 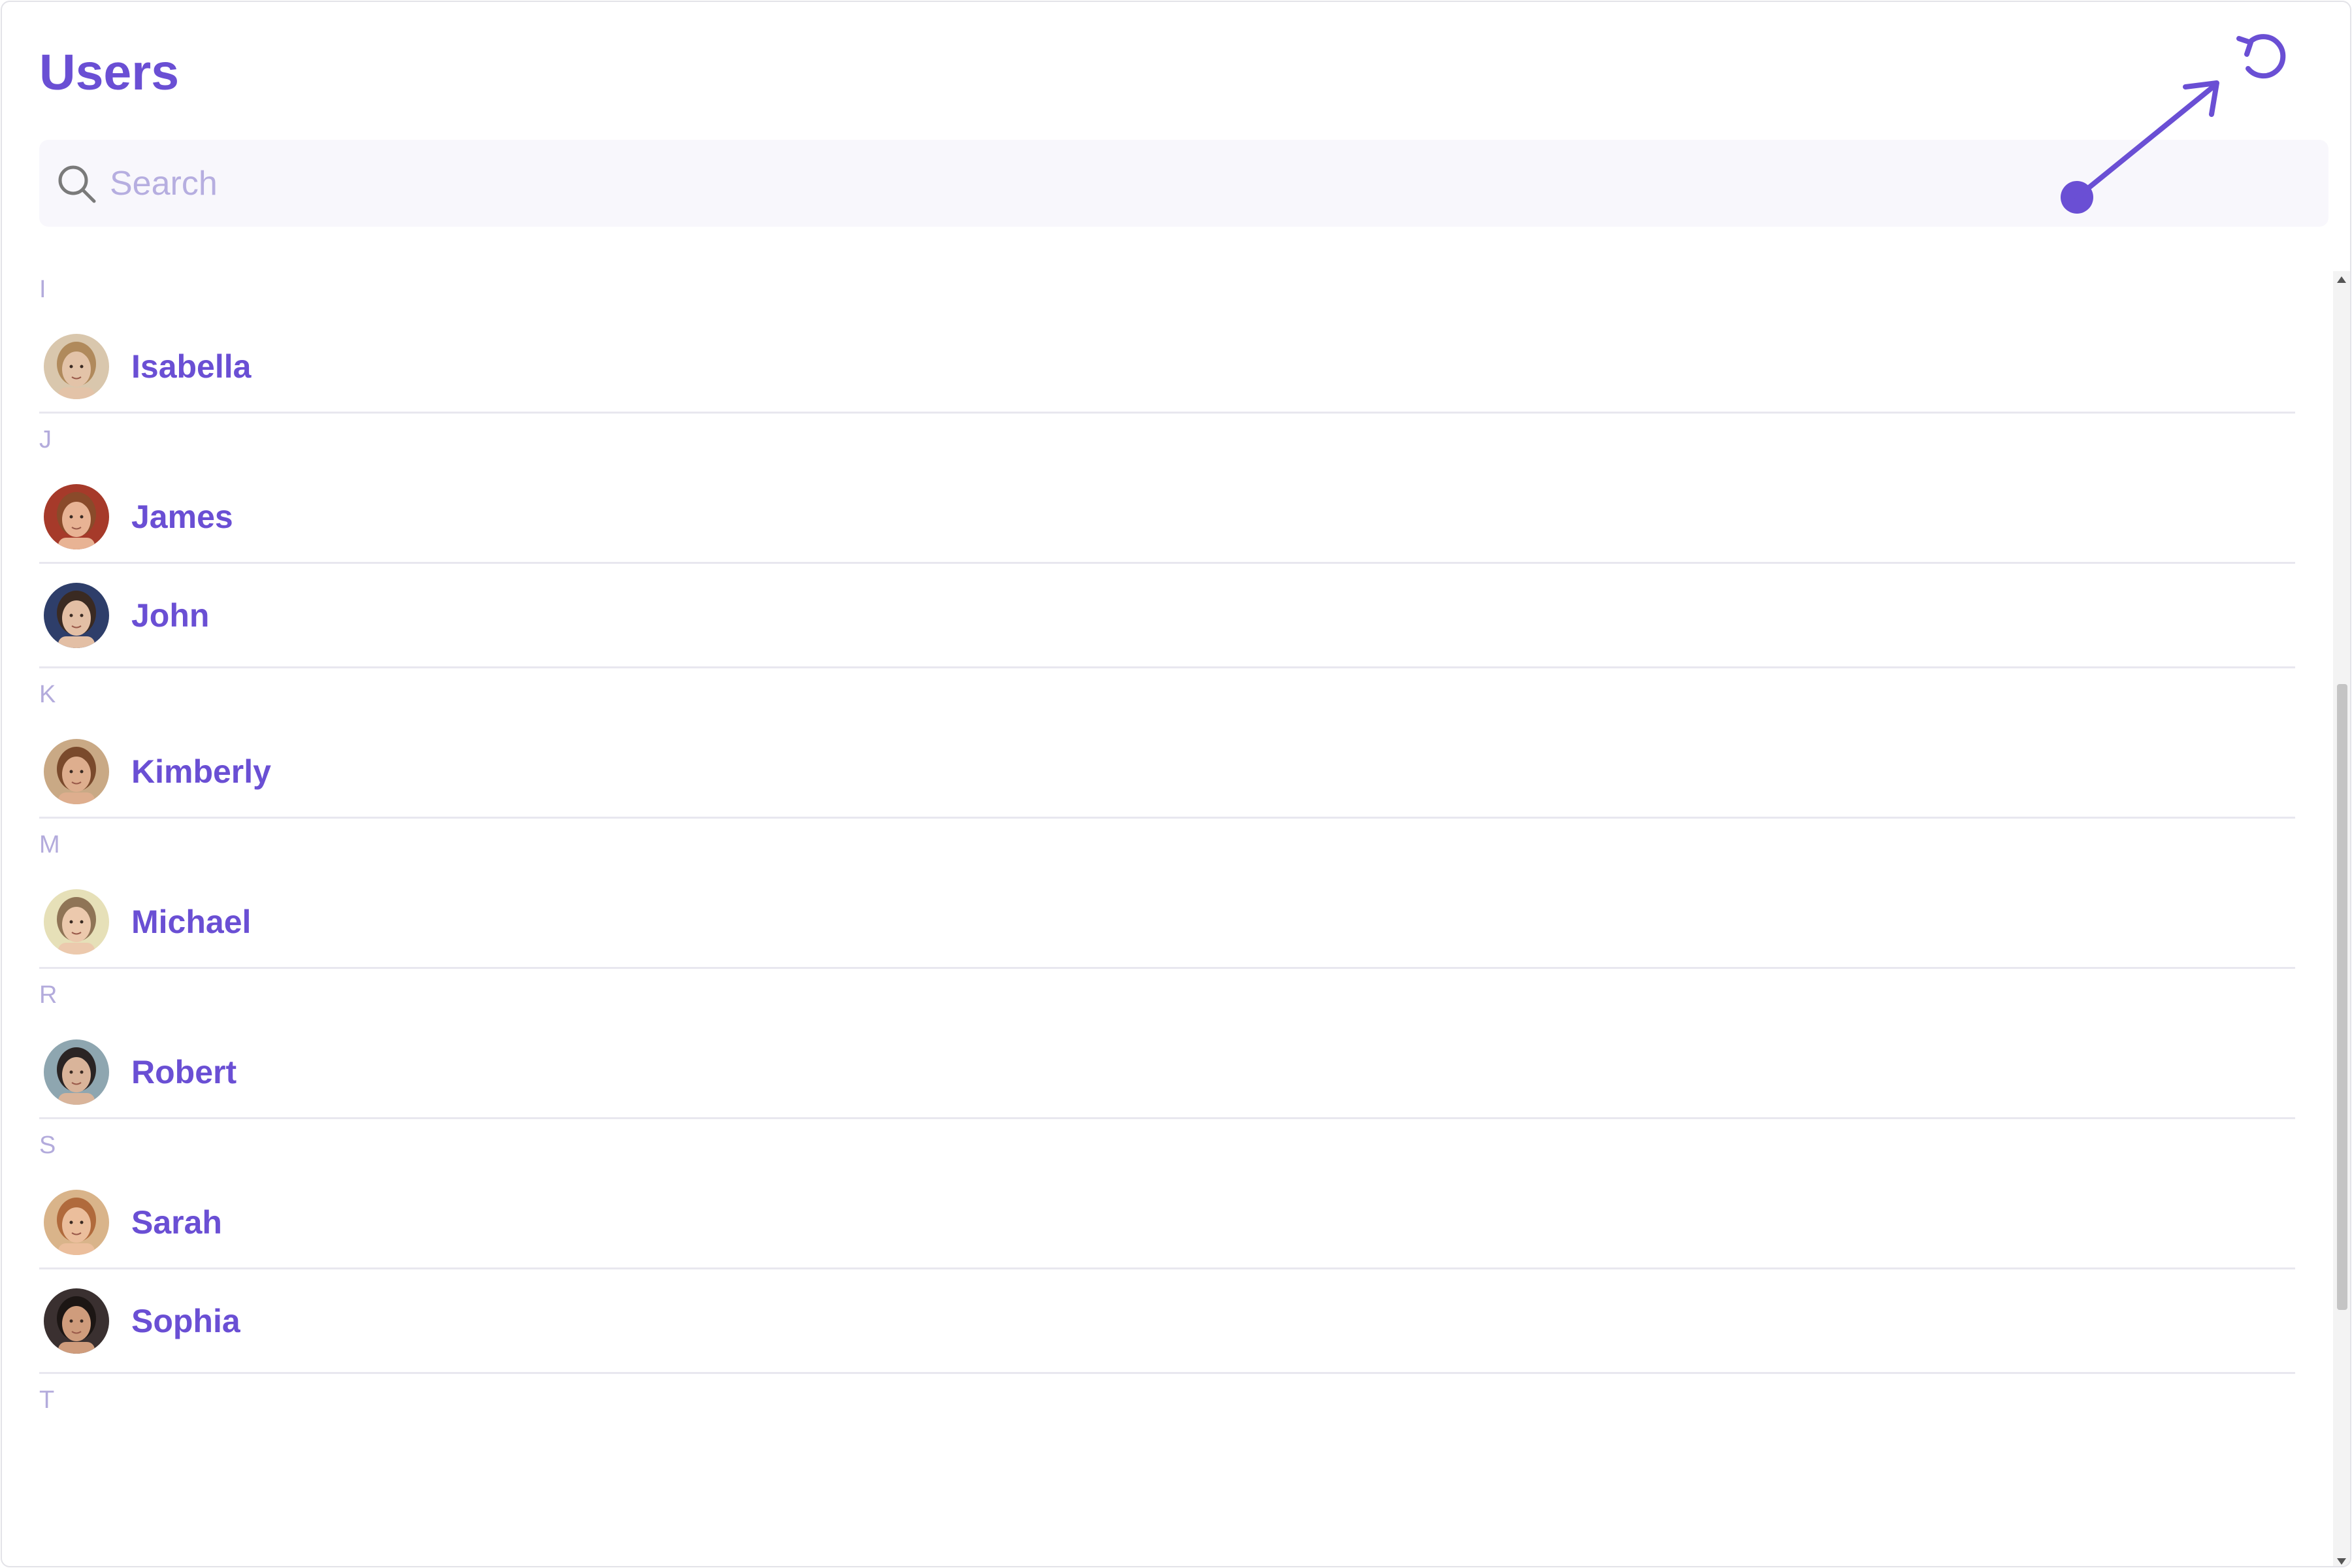 What do you see at coordinates (182, 516) in the screenshot?
I see `user-name: James` at bounding box center [182, 516].